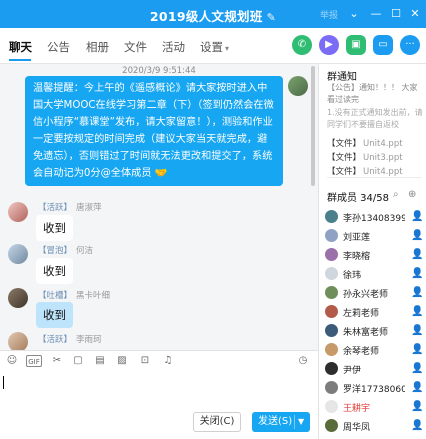  I want to click on search-icon: ⌕, so click(396, 194).